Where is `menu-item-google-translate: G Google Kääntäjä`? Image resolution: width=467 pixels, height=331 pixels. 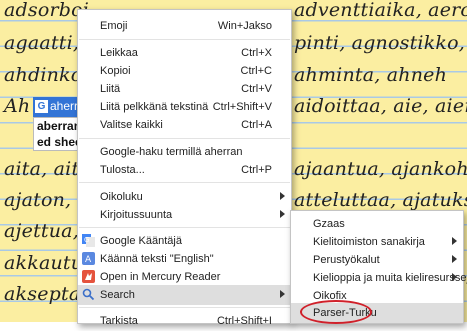 menu-item-google-translate: G Google Kääntäjä is located at coordinates (184, 241).